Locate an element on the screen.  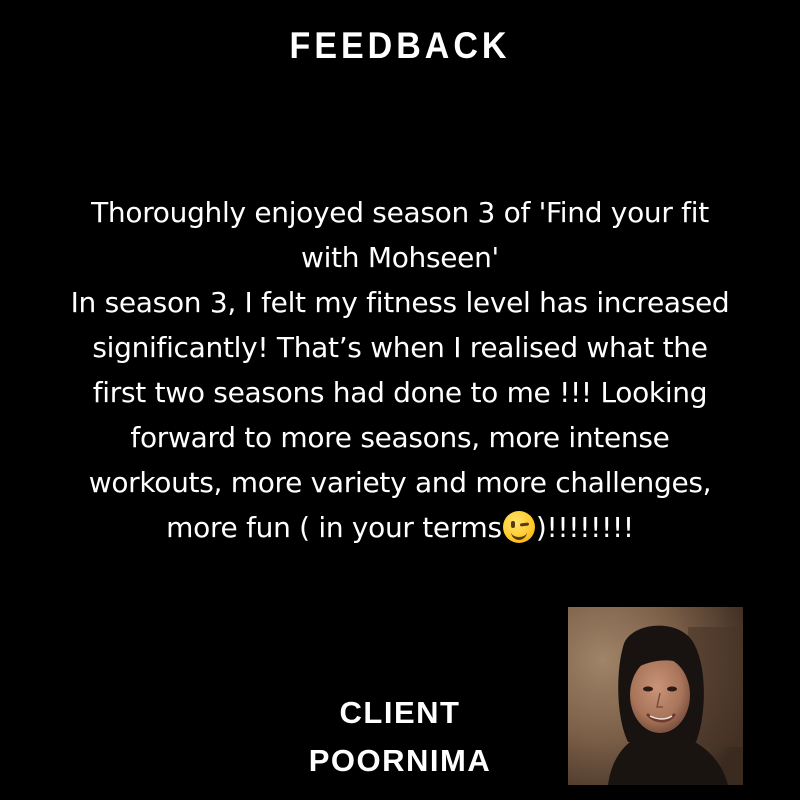
testimonial-line-start: more fun ( in your terms is located at coordinates (334, 527).